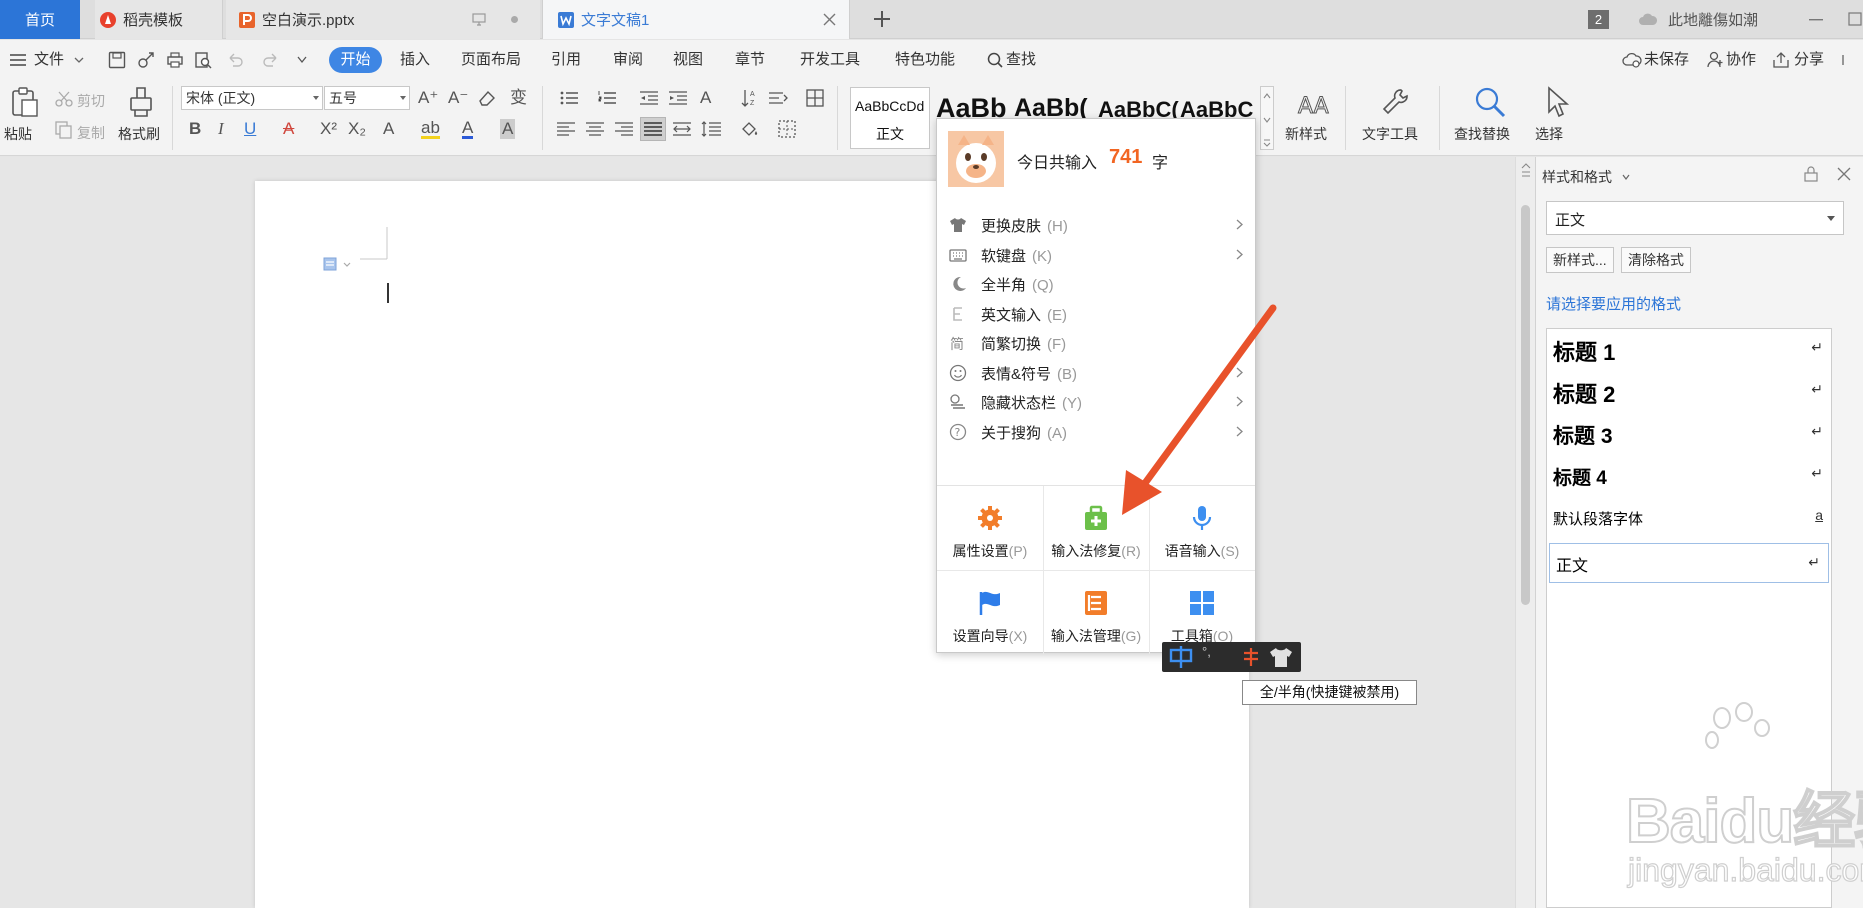 Image resolution: width=1863 pixels, height=908 pixels. I want to click on align-right-icon, so click(624, 129).